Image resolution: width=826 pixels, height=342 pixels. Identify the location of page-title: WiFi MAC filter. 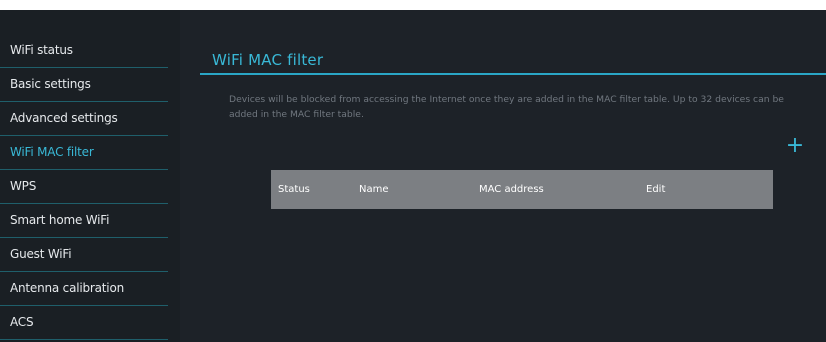
(268, 60).